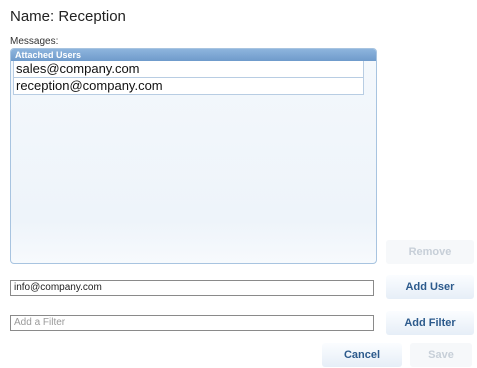 The image size is (477, 368). Describe the element at coordinates (188, 69) in the screenshot. I see `list-item: sales@company.com` at that location.